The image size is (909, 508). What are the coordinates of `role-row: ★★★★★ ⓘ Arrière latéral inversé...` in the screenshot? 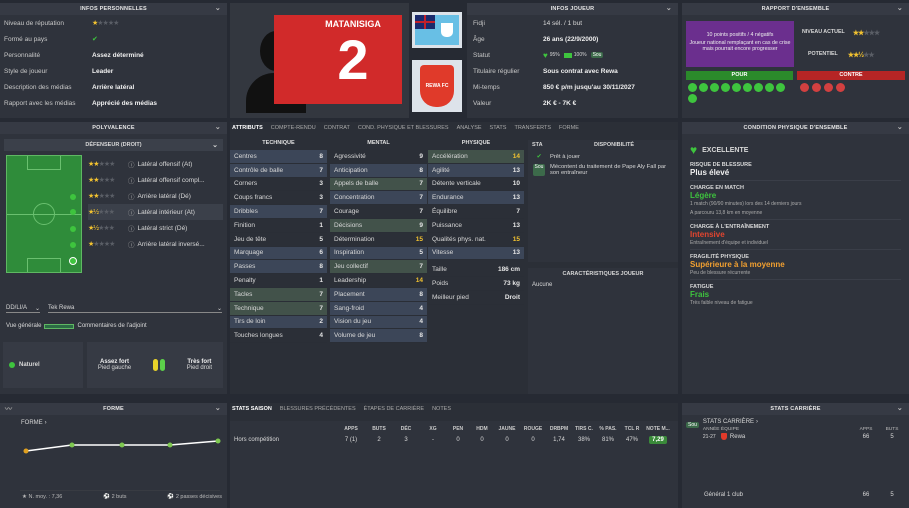 It's located at (155, 244).